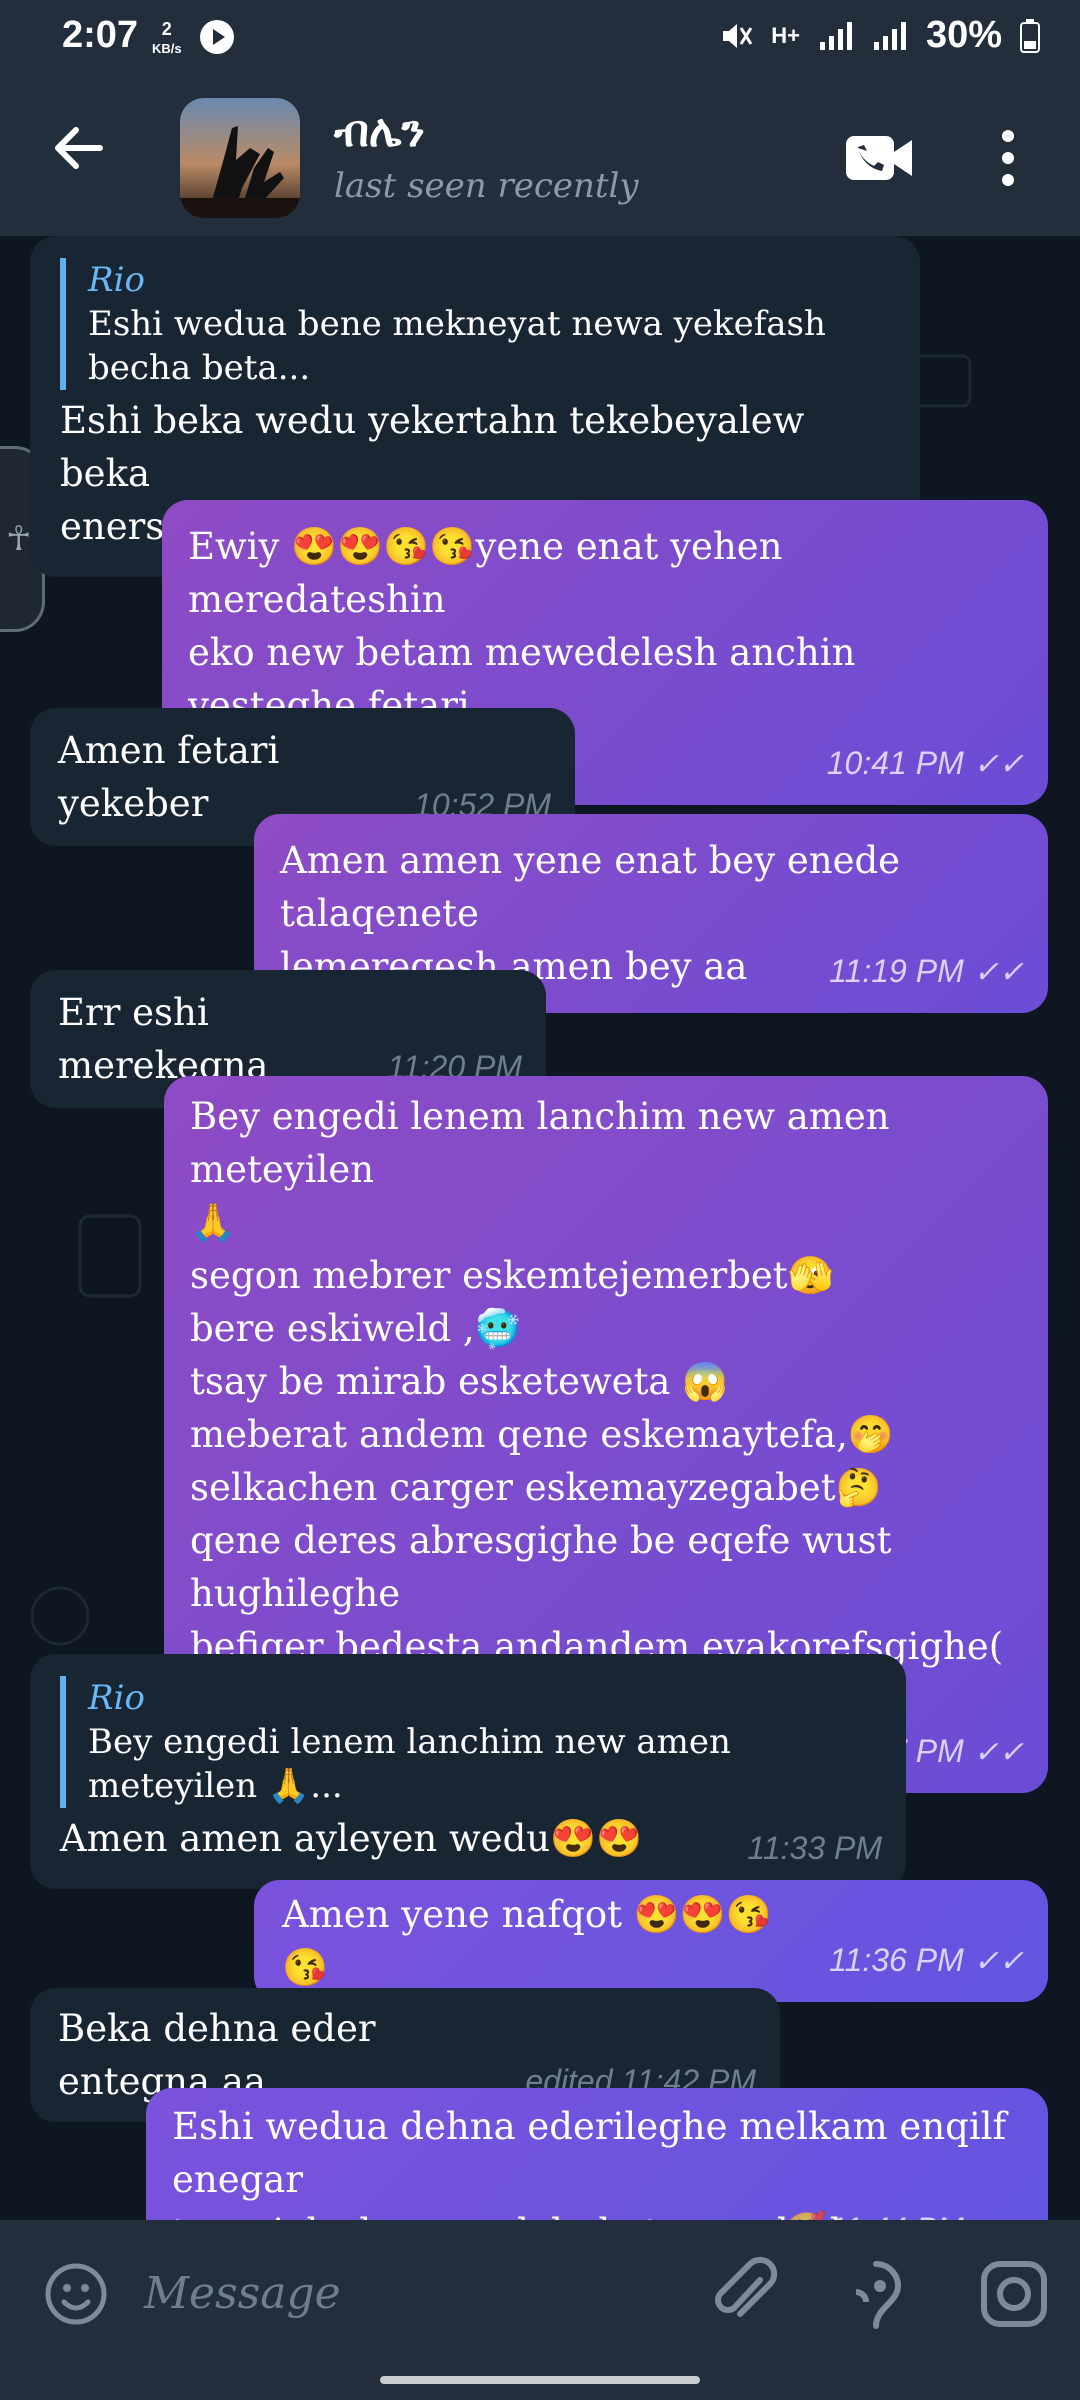  What do you see at coordinates (880, 158) in the screenshot?
I see `phone-icon` at bounding box center [880, 158].